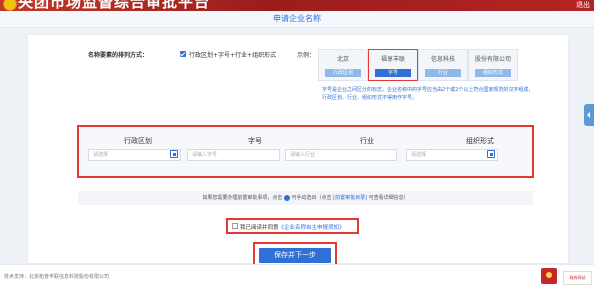 The width and height of the screenshot is (594, 290). I want to click on order-label: 名称要素的排列方式：, so click(118, 55).